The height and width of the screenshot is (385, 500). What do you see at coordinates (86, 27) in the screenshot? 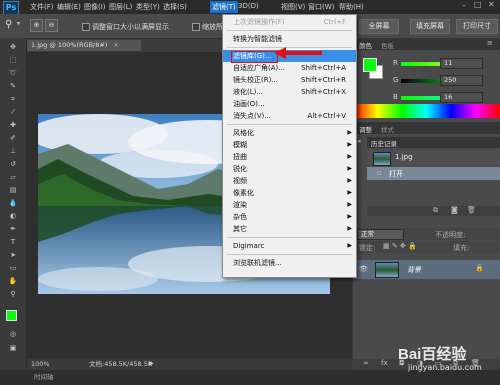
I see `resize-window-checkbox` at bounding box center [86, 27].